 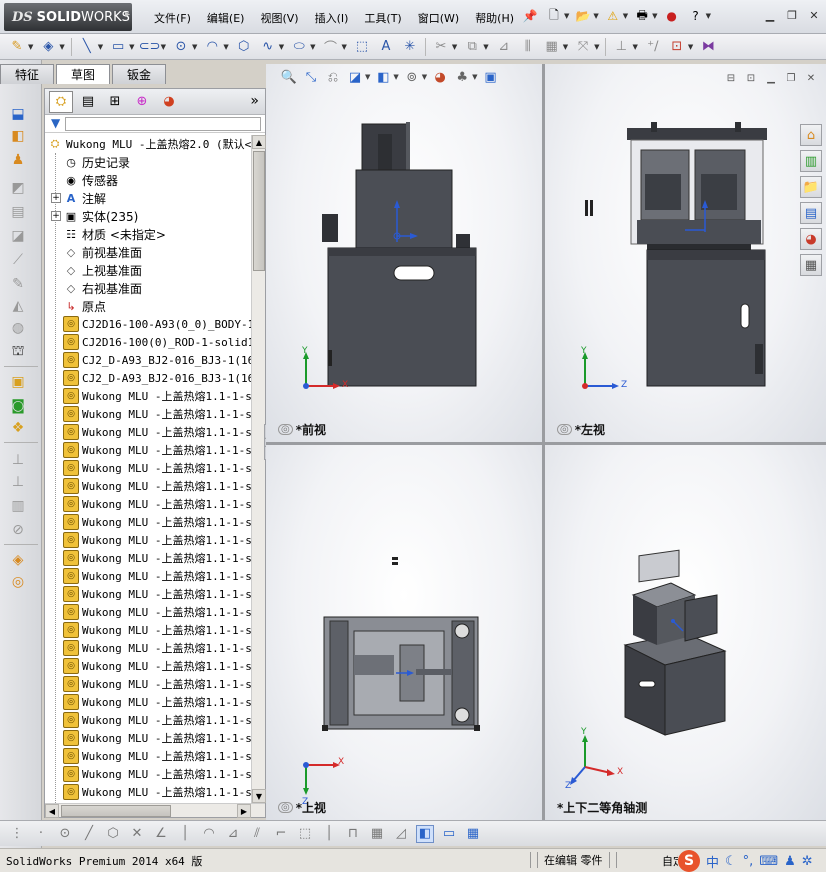 What do you see at coordinates (685, 632) in the screenshot?
I see `viewport-iso: Y X Z *上下二等角轴测` at bounding box center [685, 632].